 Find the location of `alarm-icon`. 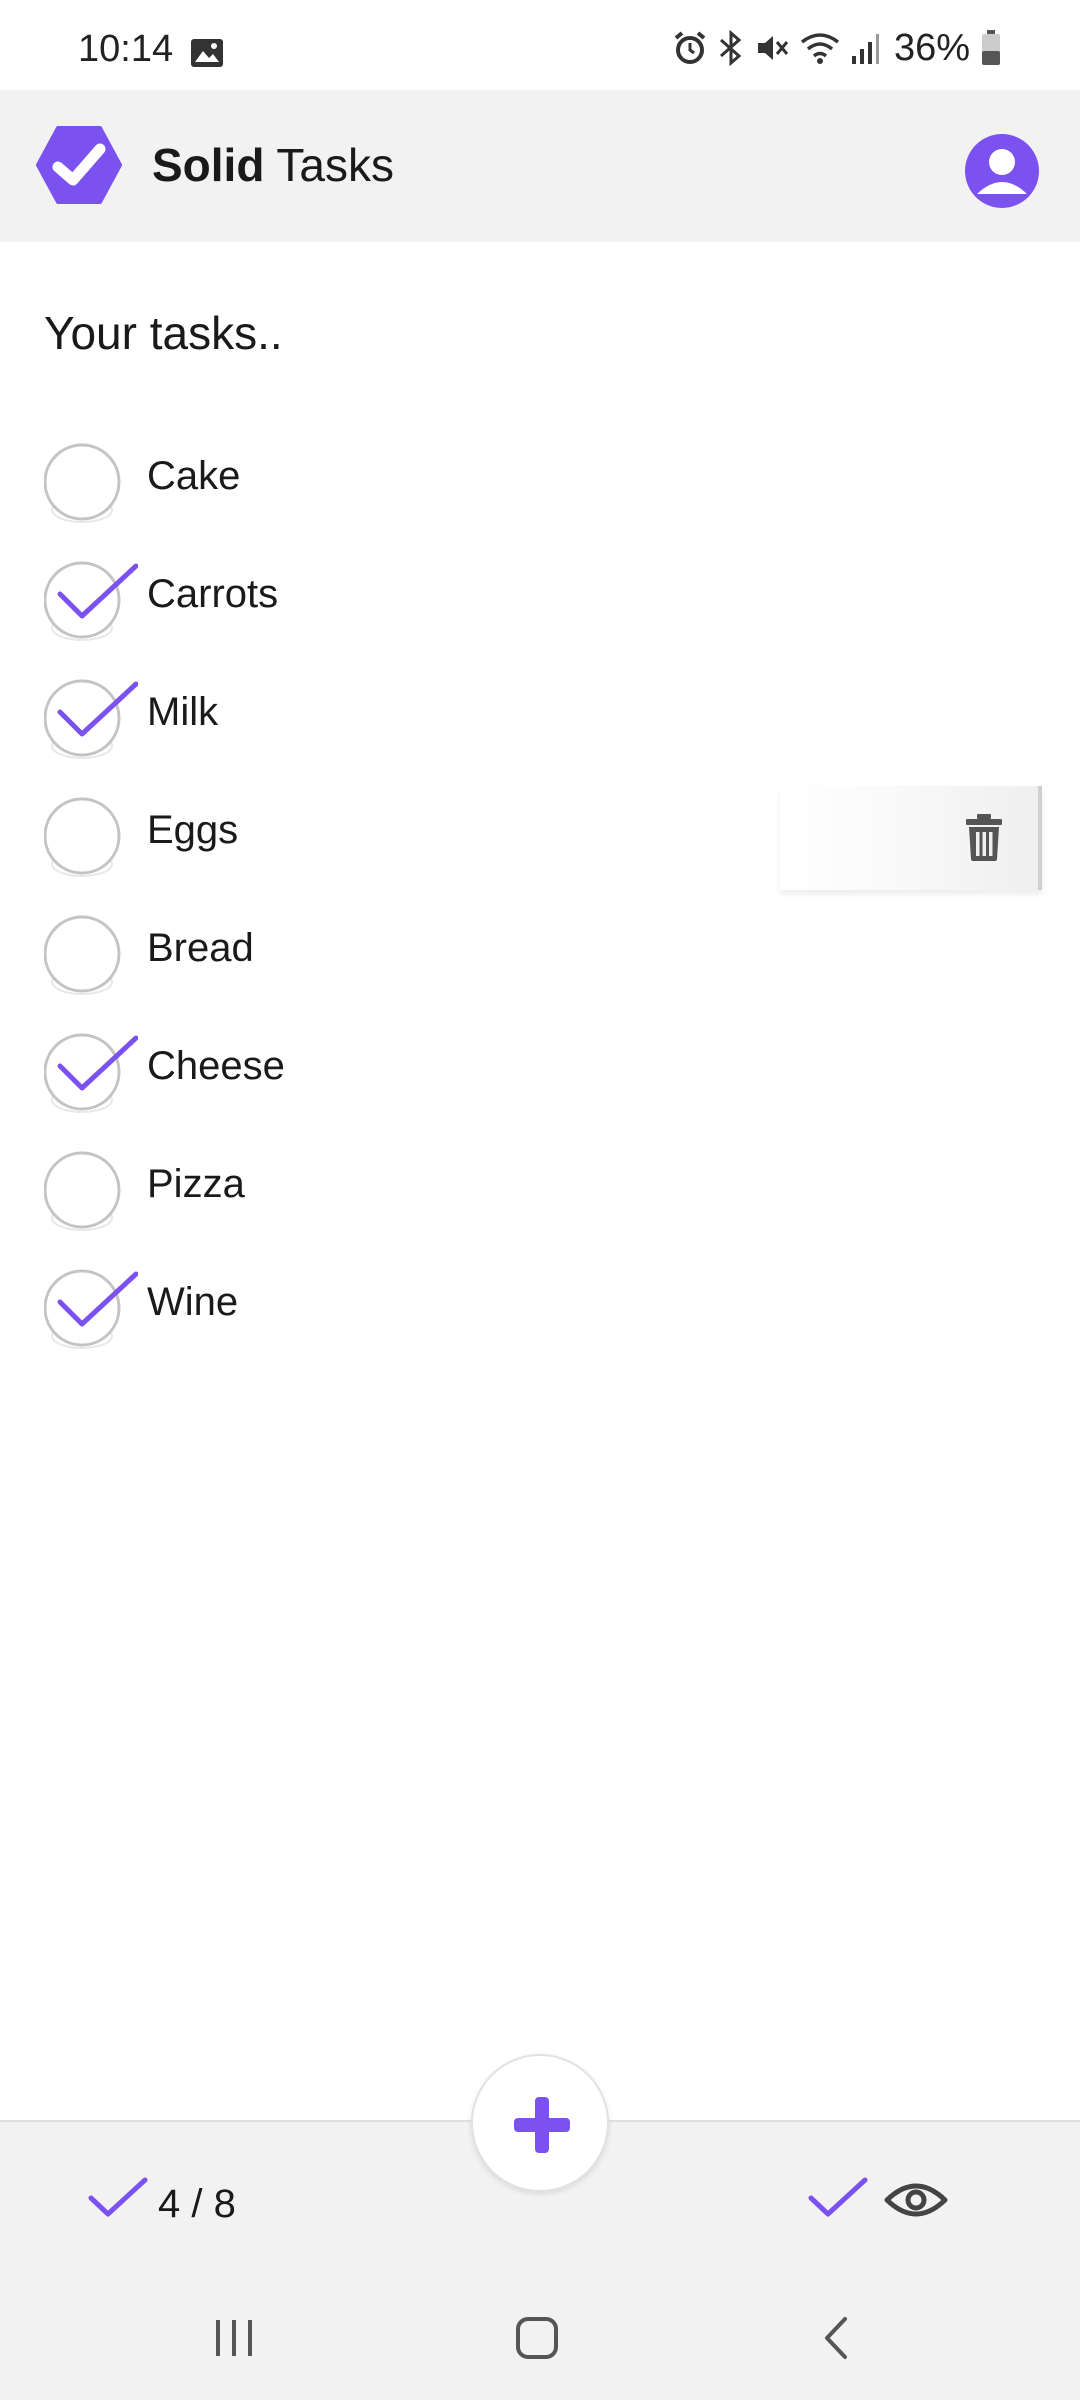

alarm-icon is located at coordinates (690, 47).